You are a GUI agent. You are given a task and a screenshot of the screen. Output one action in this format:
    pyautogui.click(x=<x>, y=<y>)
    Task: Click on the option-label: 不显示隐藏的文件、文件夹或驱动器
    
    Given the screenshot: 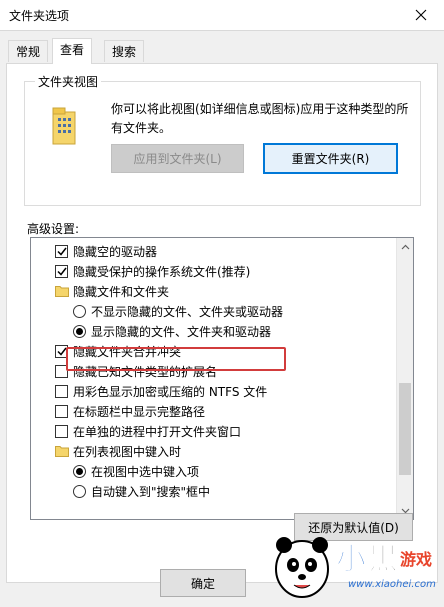 What is the action you would take?
    pyautogui.click(x=187, y=311)
    